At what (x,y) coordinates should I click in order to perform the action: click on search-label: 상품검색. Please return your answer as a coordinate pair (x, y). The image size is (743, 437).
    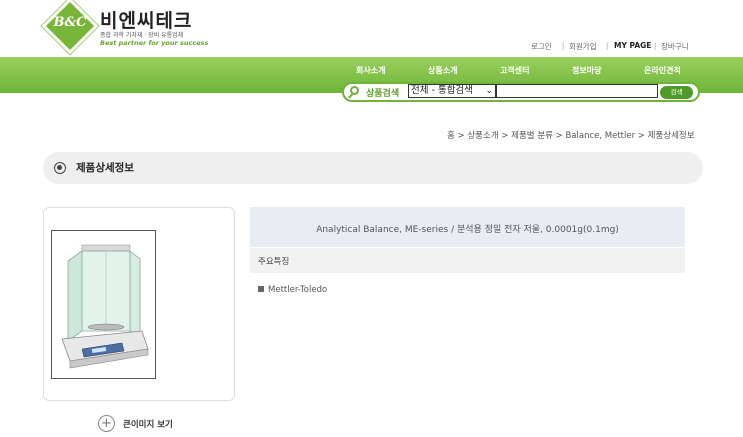
    Looking at the image, I should click on (383, 94).